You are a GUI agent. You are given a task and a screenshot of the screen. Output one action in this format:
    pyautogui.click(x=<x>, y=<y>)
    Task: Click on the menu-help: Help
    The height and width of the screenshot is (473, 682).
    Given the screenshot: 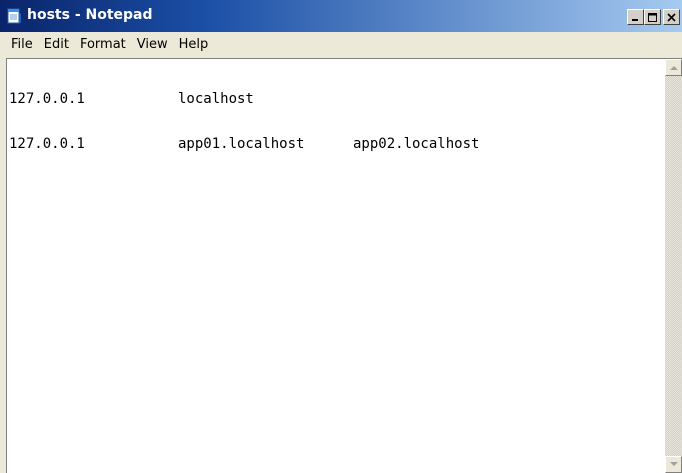 What is the action you would take?
    pyautogui.click(x=194, y=44)
    